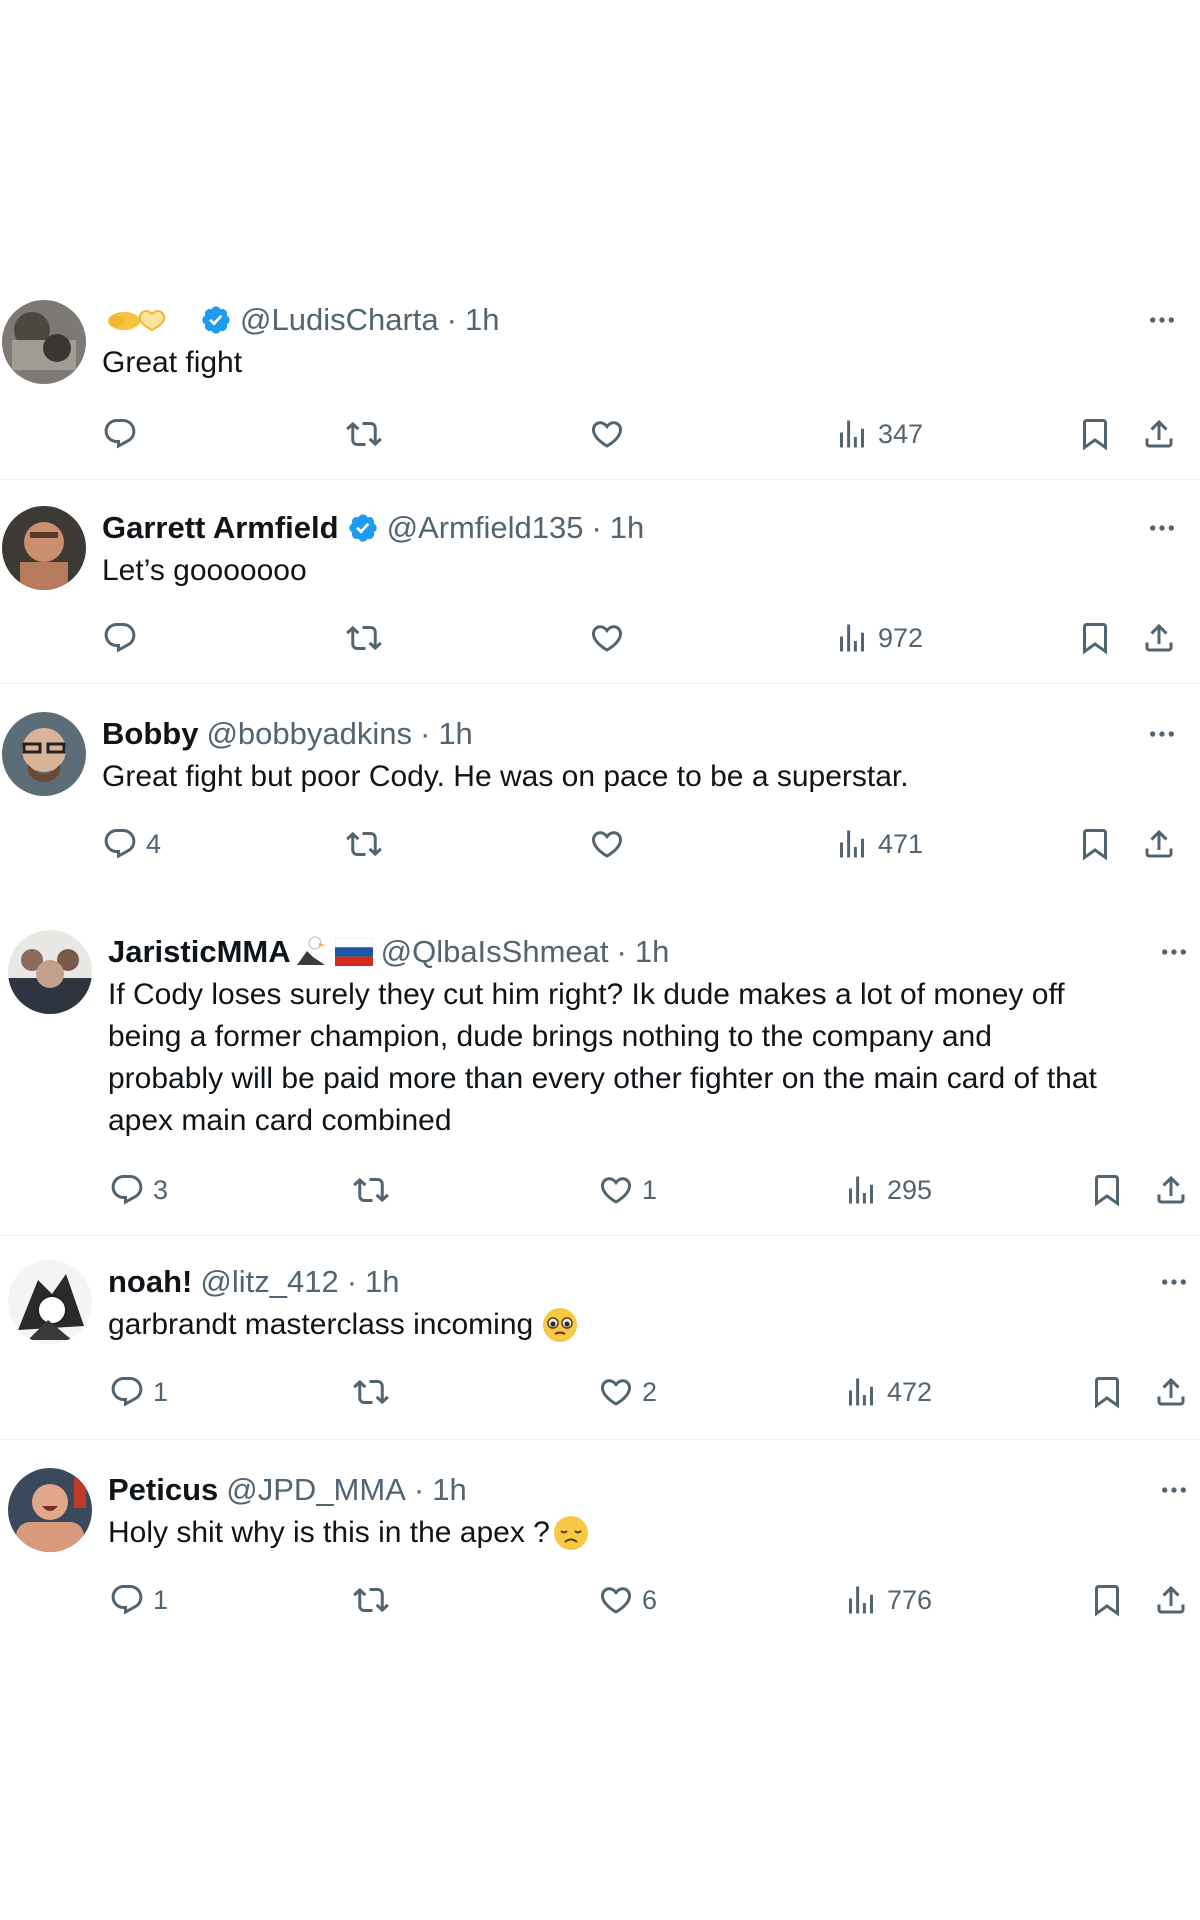  What do you see at coordinates (339, 320) in the screenshot?
I see `tweet-handle: @LudisCharta` at bounding box center [339, 320].